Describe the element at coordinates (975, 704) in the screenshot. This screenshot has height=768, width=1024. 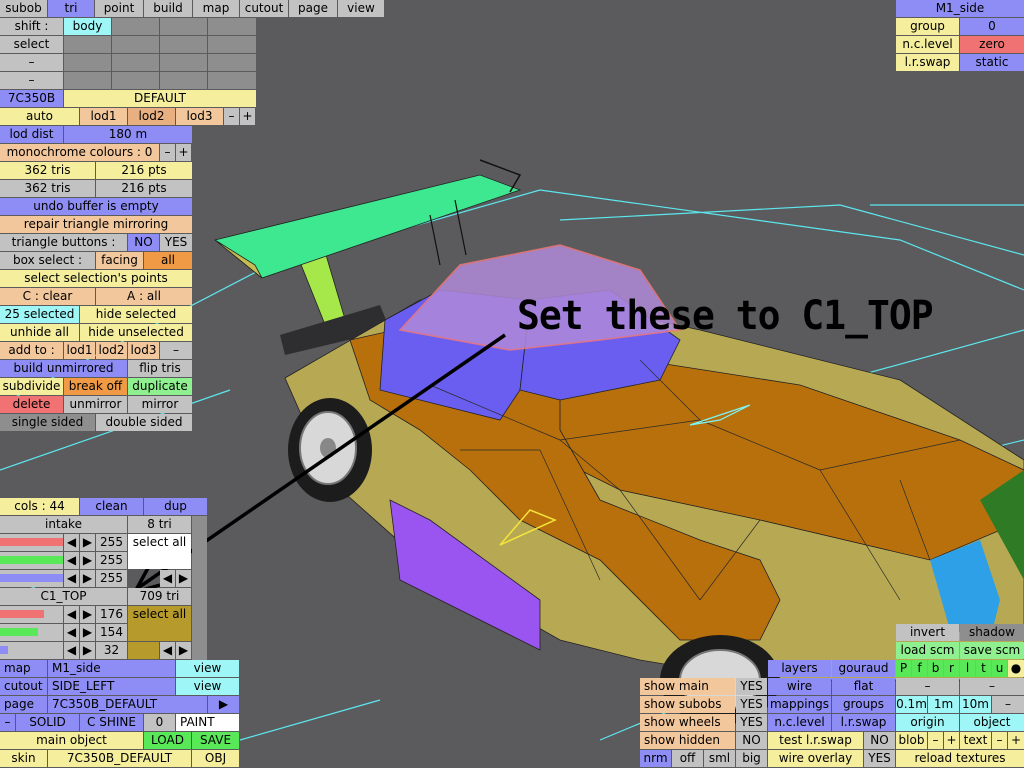
I see `grid-10m: 10m` at that location.